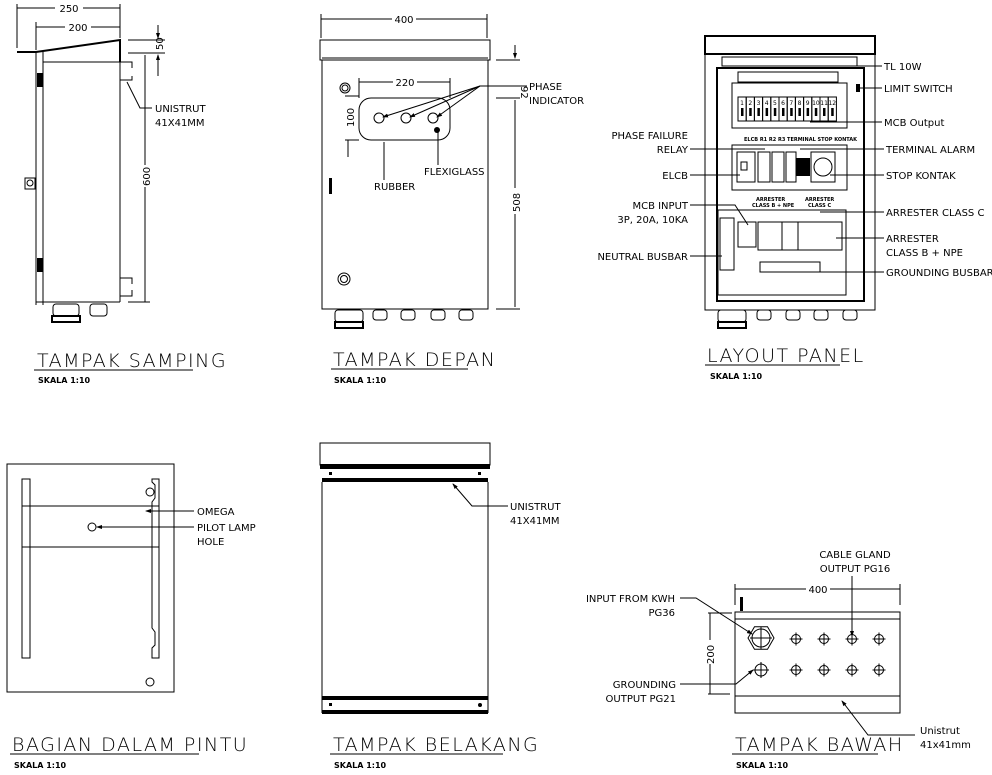 This screenshot has height=775, width=992. What do you see at coordinates (940, 731) in the screenshot?
I see `unistrut-label: Unistrut` at bounding box center [940, 731].